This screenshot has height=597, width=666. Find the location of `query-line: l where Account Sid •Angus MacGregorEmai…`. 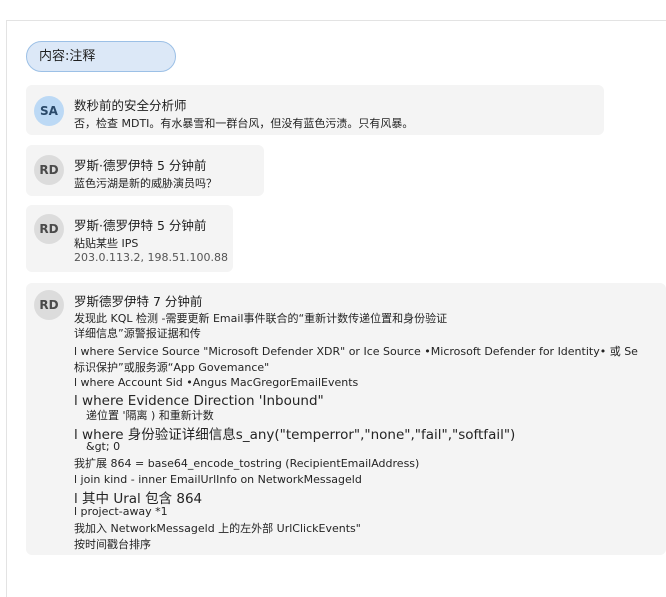

query-line: l where Account Sid •Angus MacGregorEmai… is located at coordinates (216, 382).